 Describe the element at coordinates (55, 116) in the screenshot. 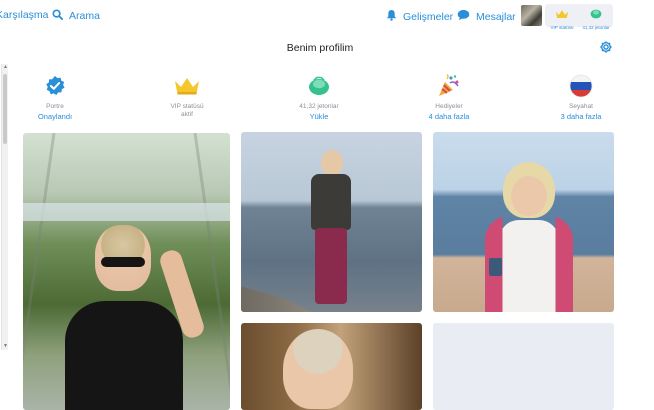

I see `stat-portrait-action: Onaylandı` at that location.